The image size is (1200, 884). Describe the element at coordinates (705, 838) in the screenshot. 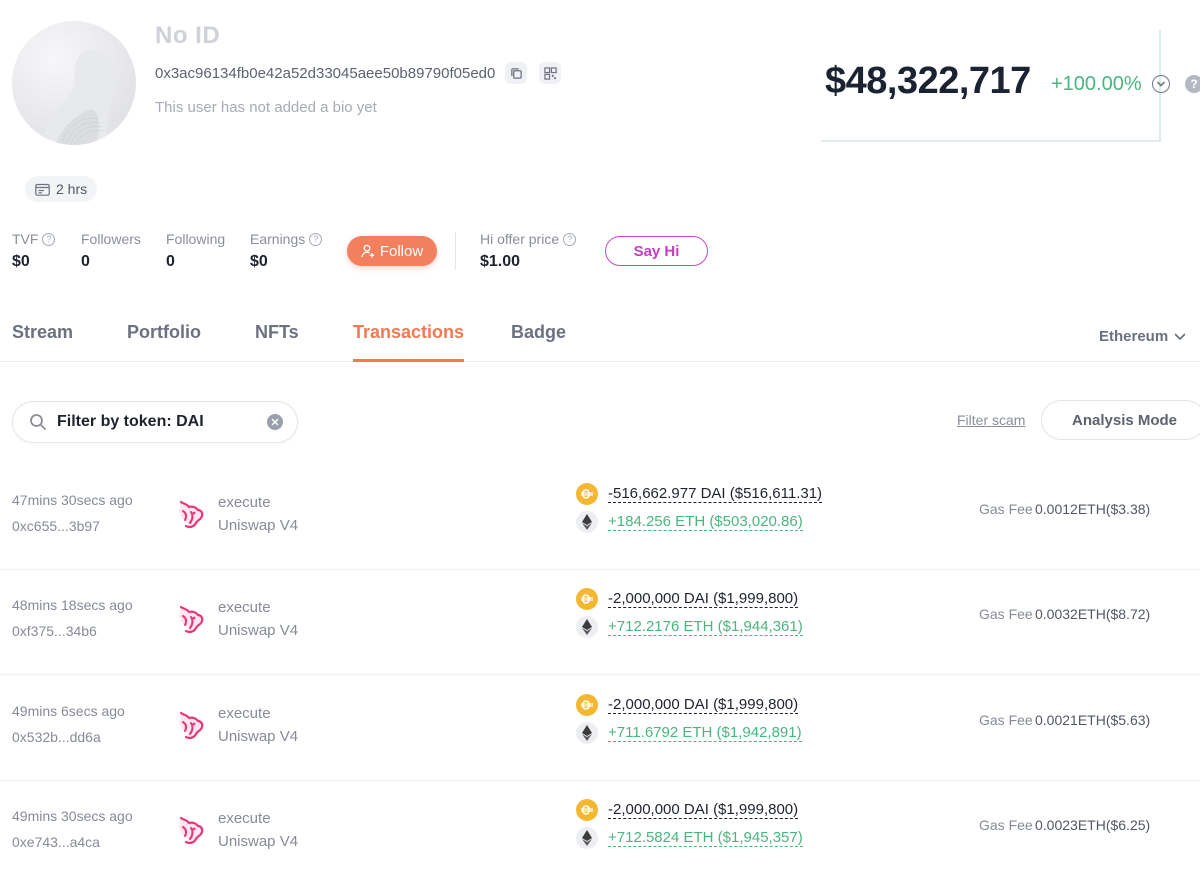

I see `token-in-amount: +712.5824 ETH ($1,945,357)` at that location.